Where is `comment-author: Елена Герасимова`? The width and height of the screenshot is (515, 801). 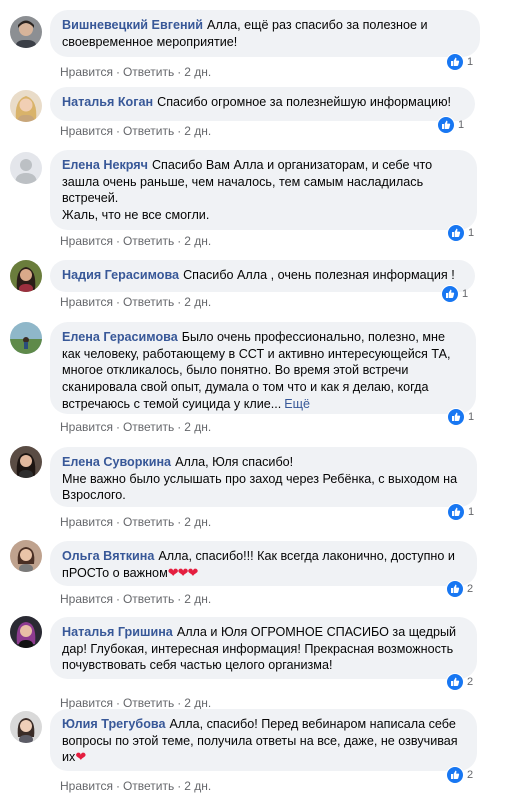 comment-author: Елена Герасимова is located at coordinates (120, 337).